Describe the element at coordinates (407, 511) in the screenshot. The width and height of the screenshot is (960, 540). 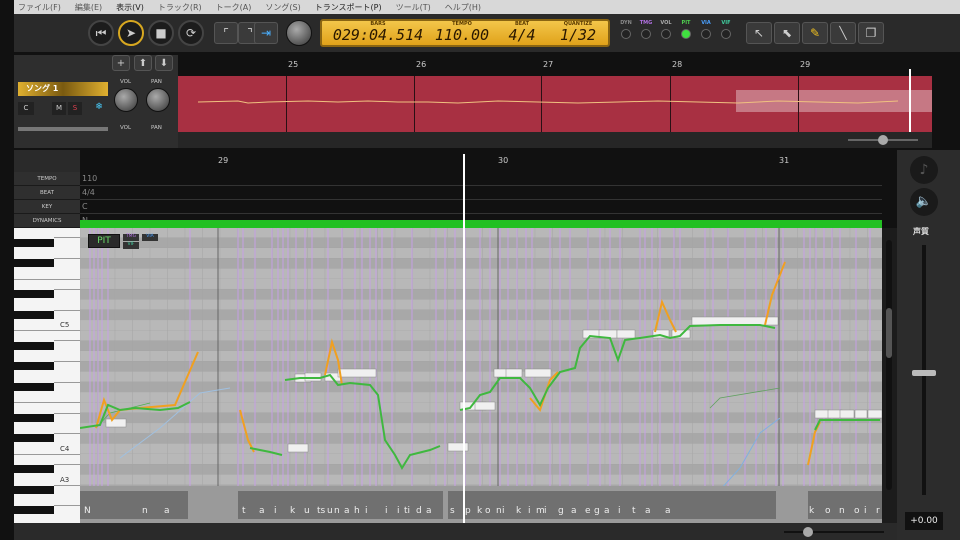
I see `lyric-syllable: ti` at that location.